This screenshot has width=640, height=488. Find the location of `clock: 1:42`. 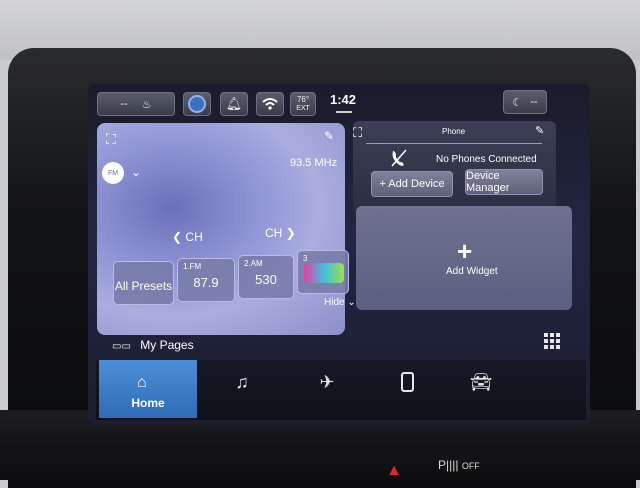

clock: 1:42 is located at coordinates (343, 99).